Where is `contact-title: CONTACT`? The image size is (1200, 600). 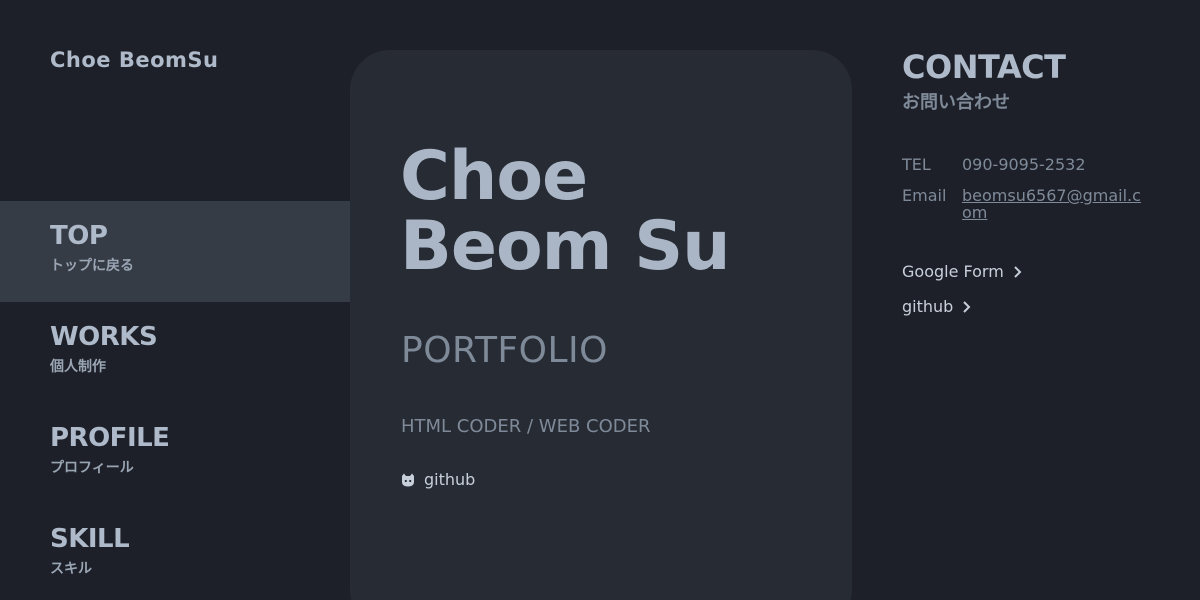 contact-title: CONTACT is located at coordinates (984, 67).